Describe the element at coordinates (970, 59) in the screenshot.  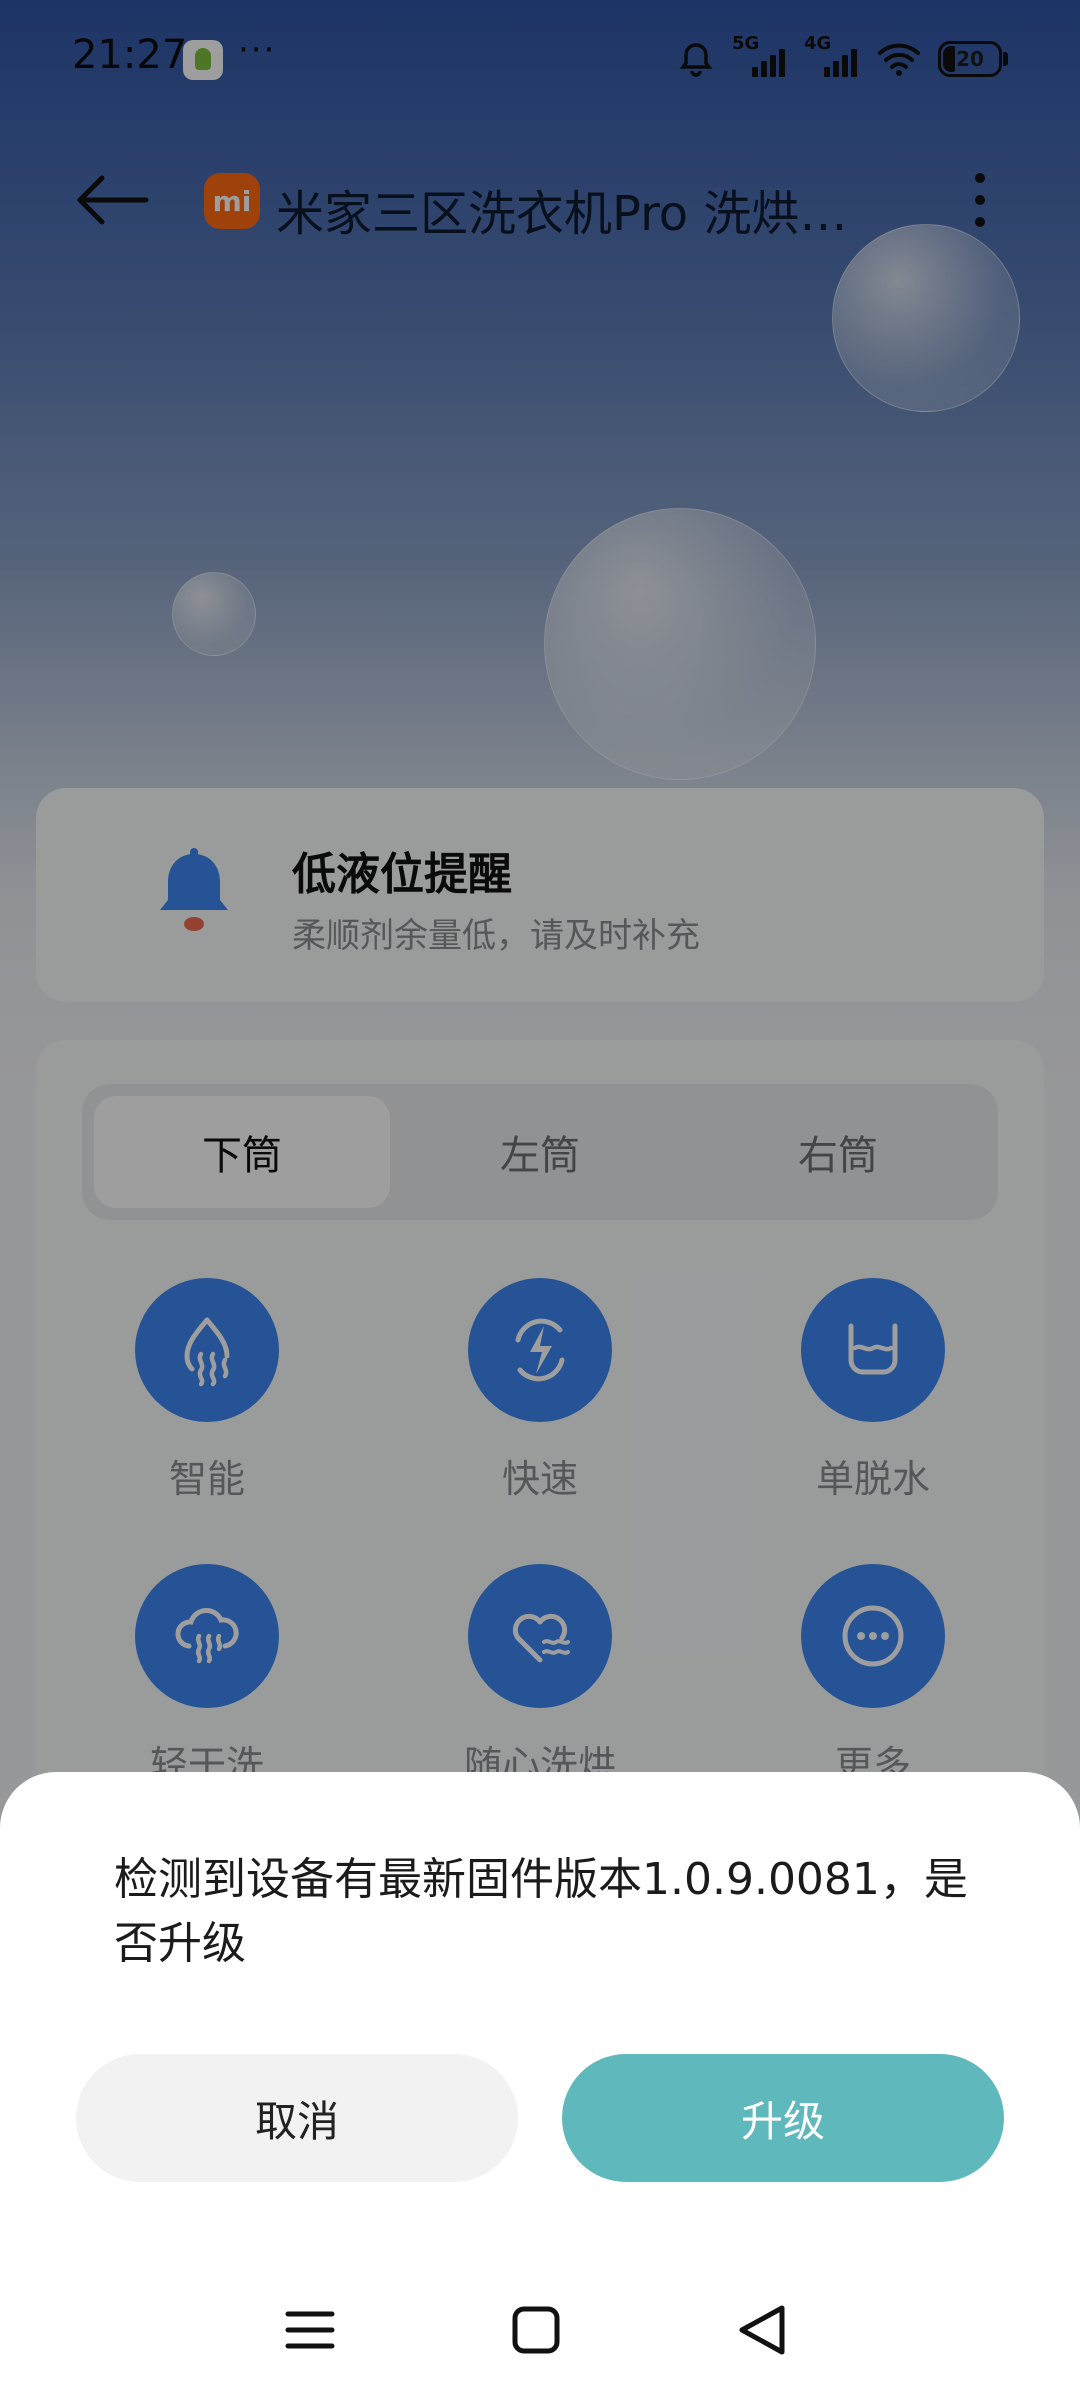
I see `battery-level: 20` at that location.